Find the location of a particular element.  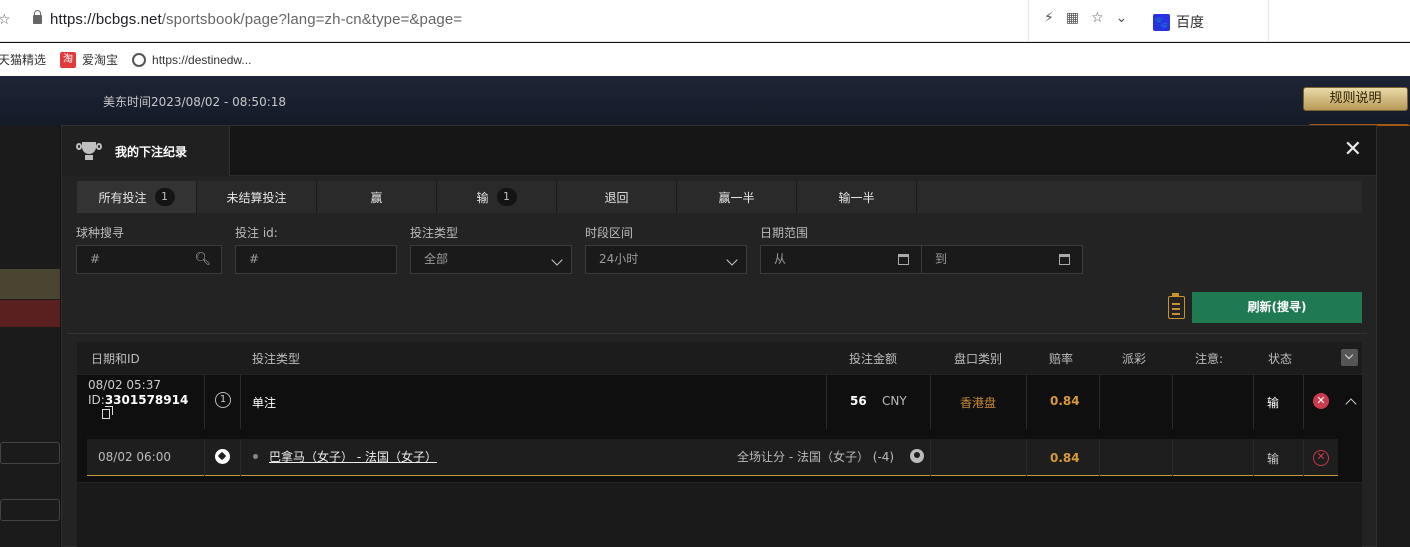

tab-label: 所有投注 is located at coordinates (122, 197).